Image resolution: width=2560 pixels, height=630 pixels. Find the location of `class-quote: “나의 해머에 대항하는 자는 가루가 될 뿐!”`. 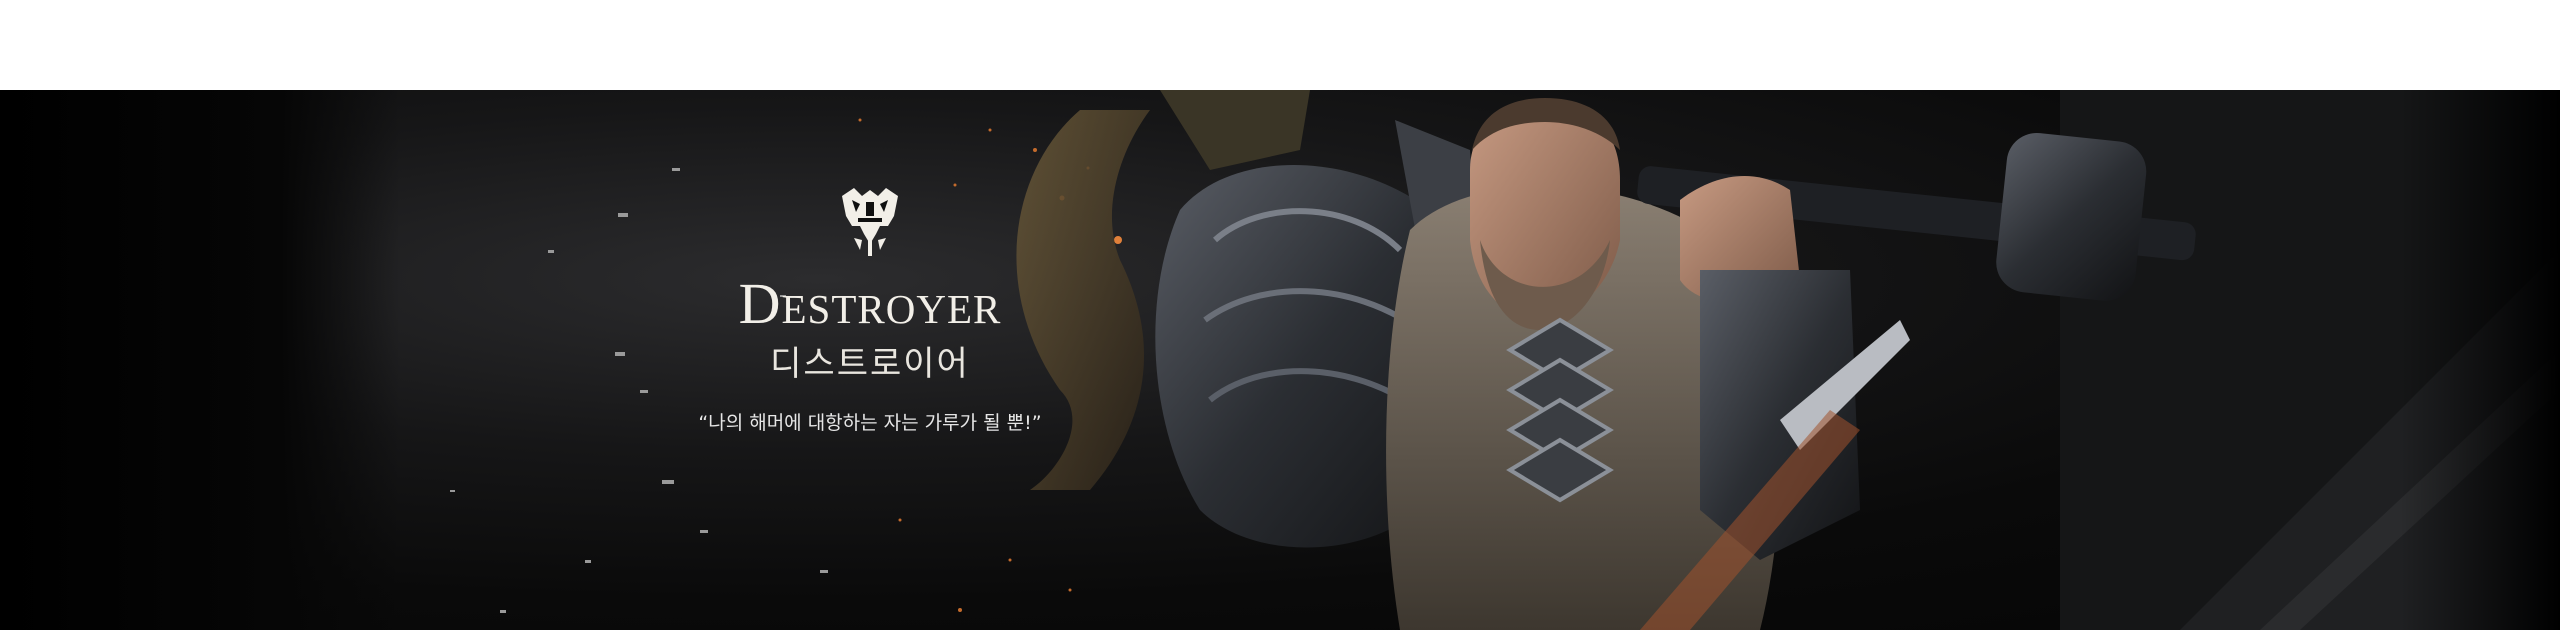

class-quote: “나의 해머에 대항하는 자는 가루가 될 뿐!” is located at coordinates (870, 423).